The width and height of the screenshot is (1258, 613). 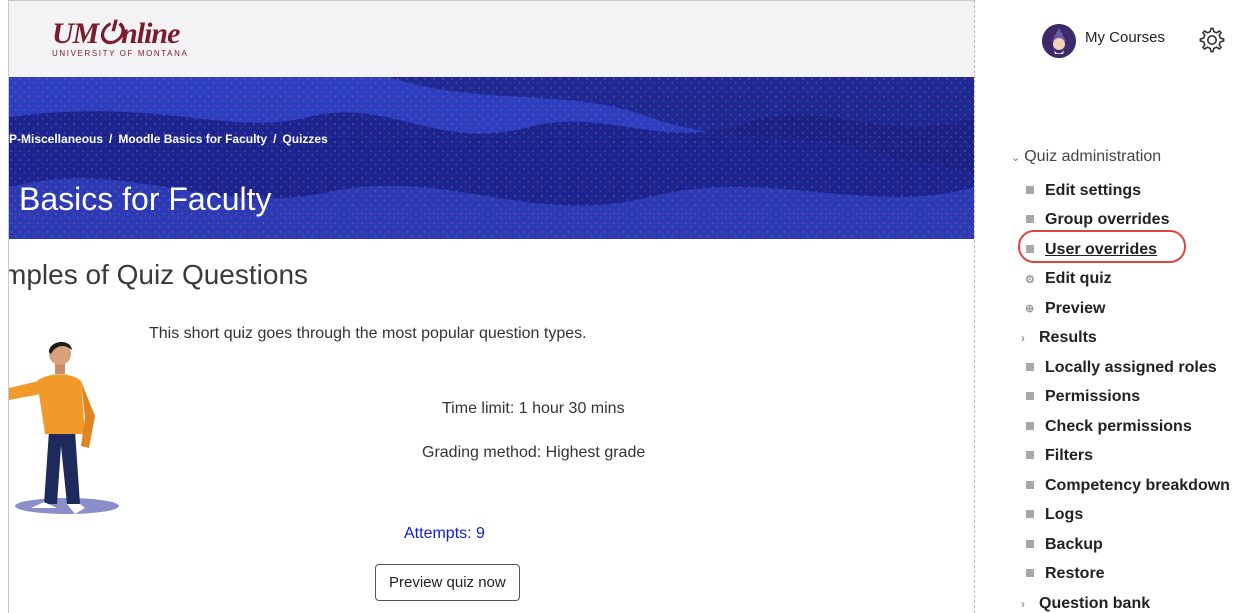 I want to click on top-bar: UM⏻nline UNIVERSITY OF MONTANA, so click(x=491, y=39).